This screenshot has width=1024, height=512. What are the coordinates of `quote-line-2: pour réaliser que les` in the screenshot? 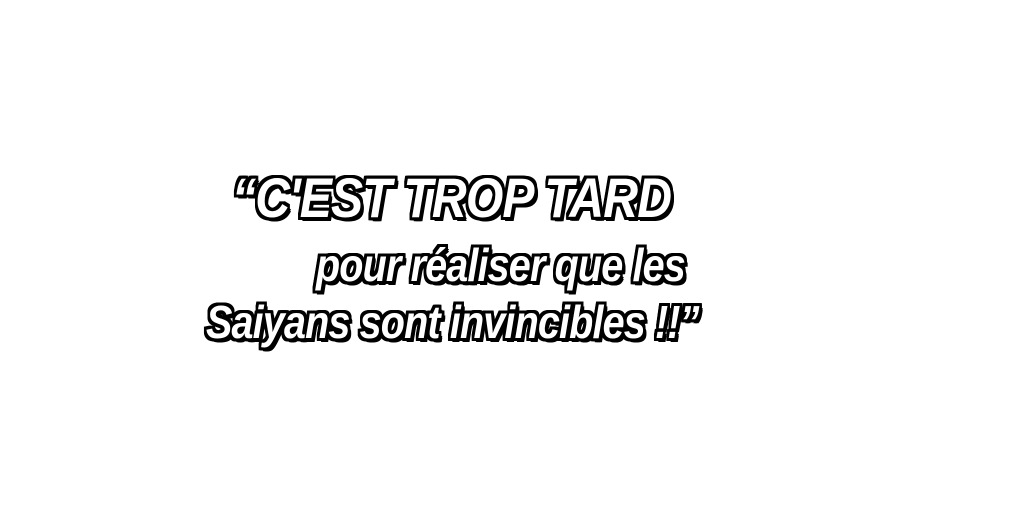 It's located at (501, 265).